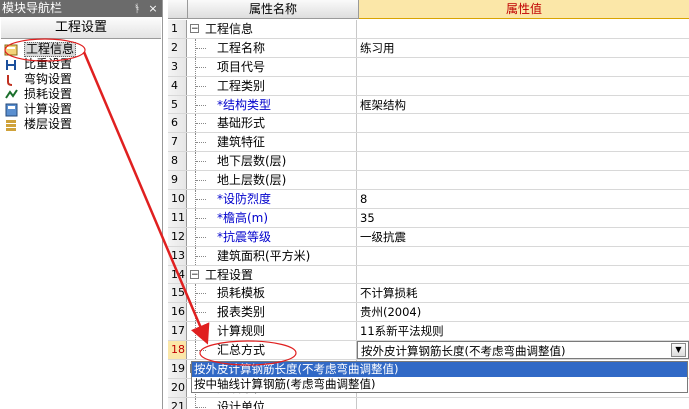 This screenshot has height=409, width=689. Describe the element at coordinates (272, 236) in the screenshot. I see `property-name-cell: *抗震等级` at that location.